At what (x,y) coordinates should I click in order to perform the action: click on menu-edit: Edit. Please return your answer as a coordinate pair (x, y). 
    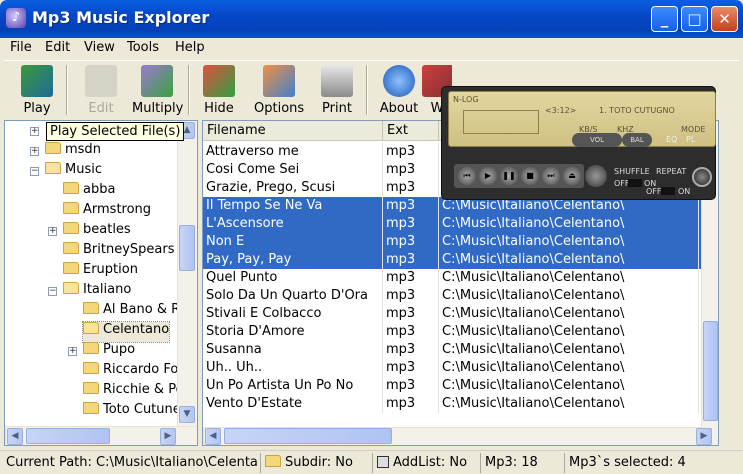
    Looking at the image, I should click on (57, 47).